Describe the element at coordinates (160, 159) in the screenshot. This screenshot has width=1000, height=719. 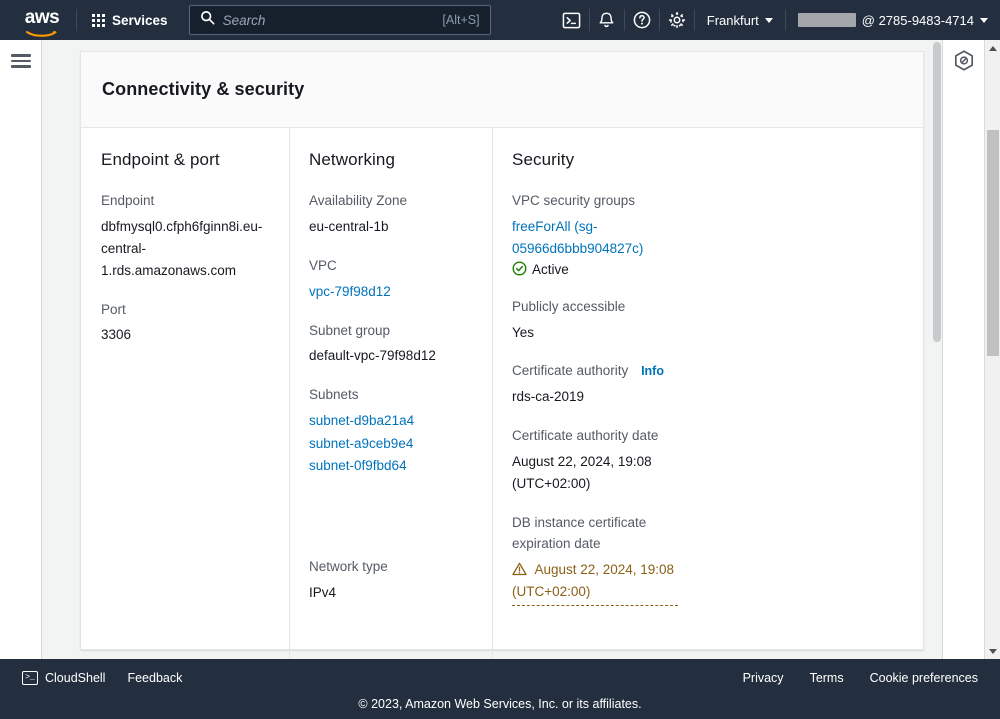
I see `column-title-endpoint: Endpoint & port` at that location.